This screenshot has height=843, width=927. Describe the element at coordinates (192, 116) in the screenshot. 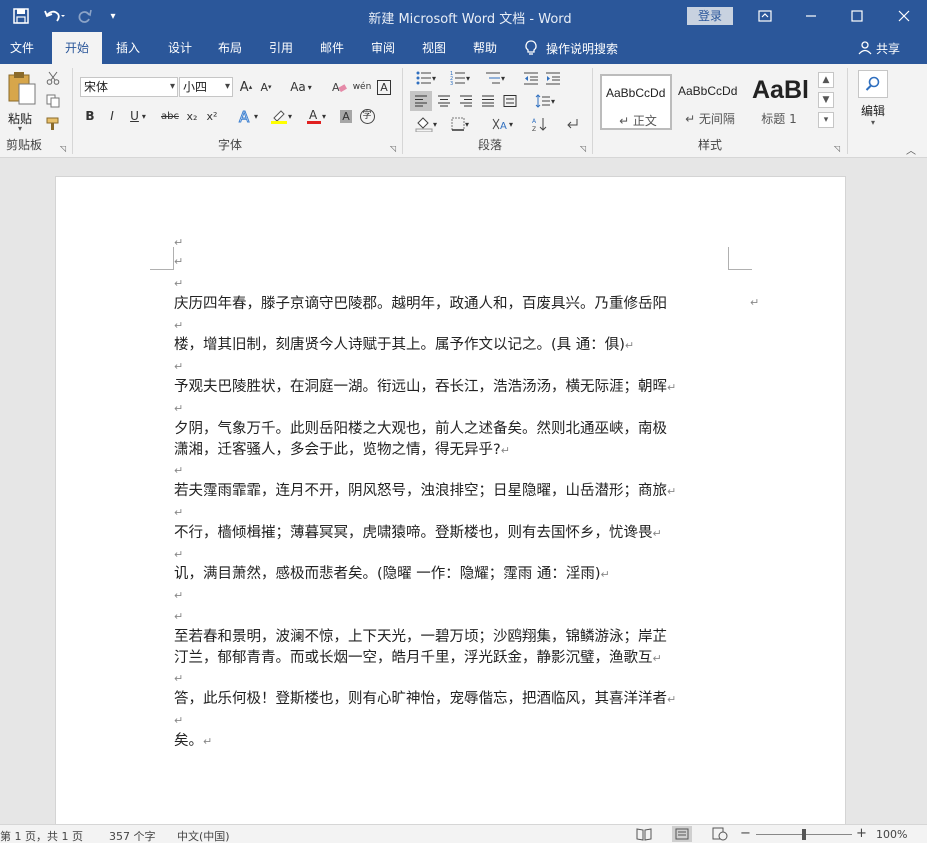

I see `subscript-button: x₂` at that location.